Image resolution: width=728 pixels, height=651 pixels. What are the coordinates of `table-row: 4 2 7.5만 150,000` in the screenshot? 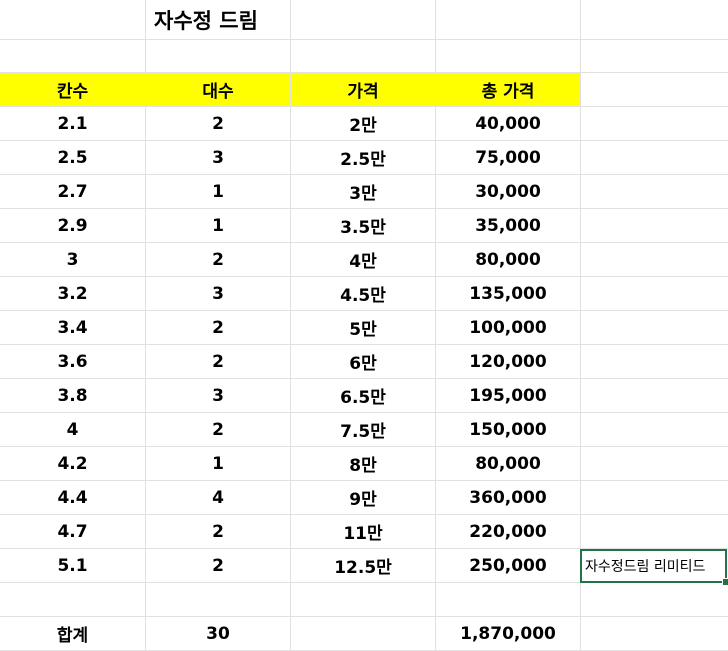 It's located at (364, 430).